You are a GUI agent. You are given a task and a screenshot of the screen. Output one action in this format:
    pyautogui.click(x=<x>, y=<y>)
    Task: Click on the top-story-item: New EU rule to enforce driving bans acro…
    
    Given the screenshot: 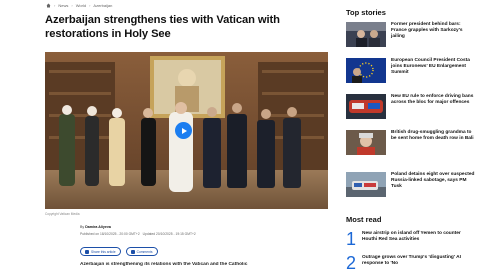 What is the action you would take?
    pyautogui.click(x=411, y=108)
    